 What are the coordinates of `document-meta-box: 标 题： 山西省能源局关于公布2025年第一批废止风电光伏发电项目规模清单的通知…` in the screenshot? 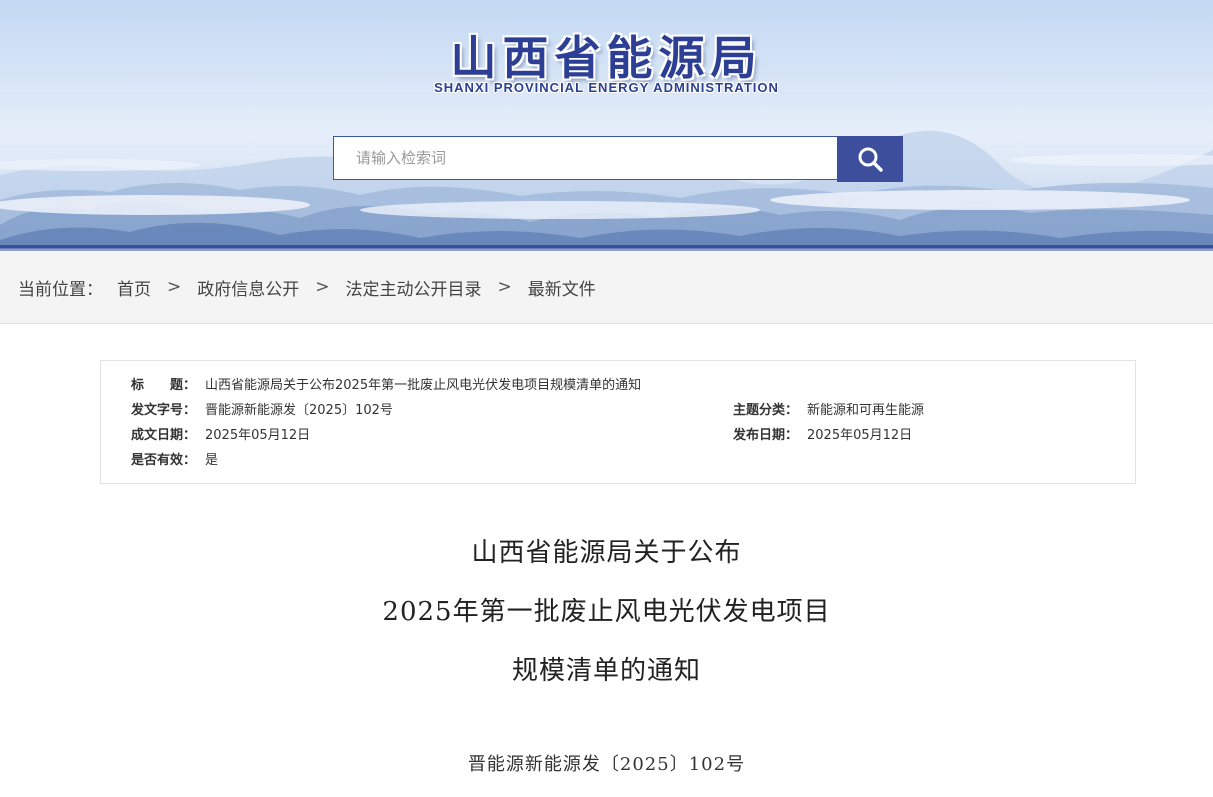 It's located at (618, 422).